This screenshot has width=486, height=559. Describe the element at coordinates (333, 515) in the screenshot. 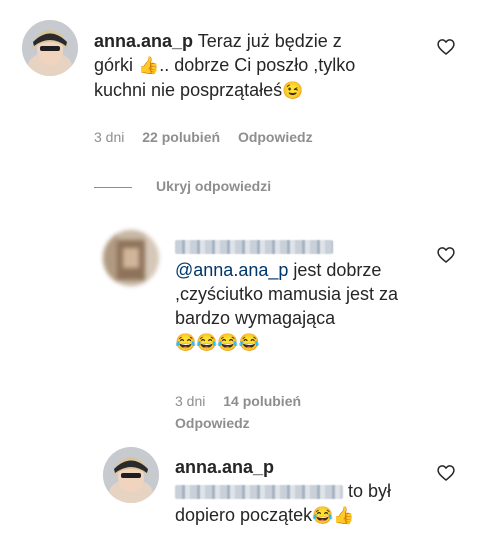

I see `laughing-thumbs-emojis: 😂👍` at that location.